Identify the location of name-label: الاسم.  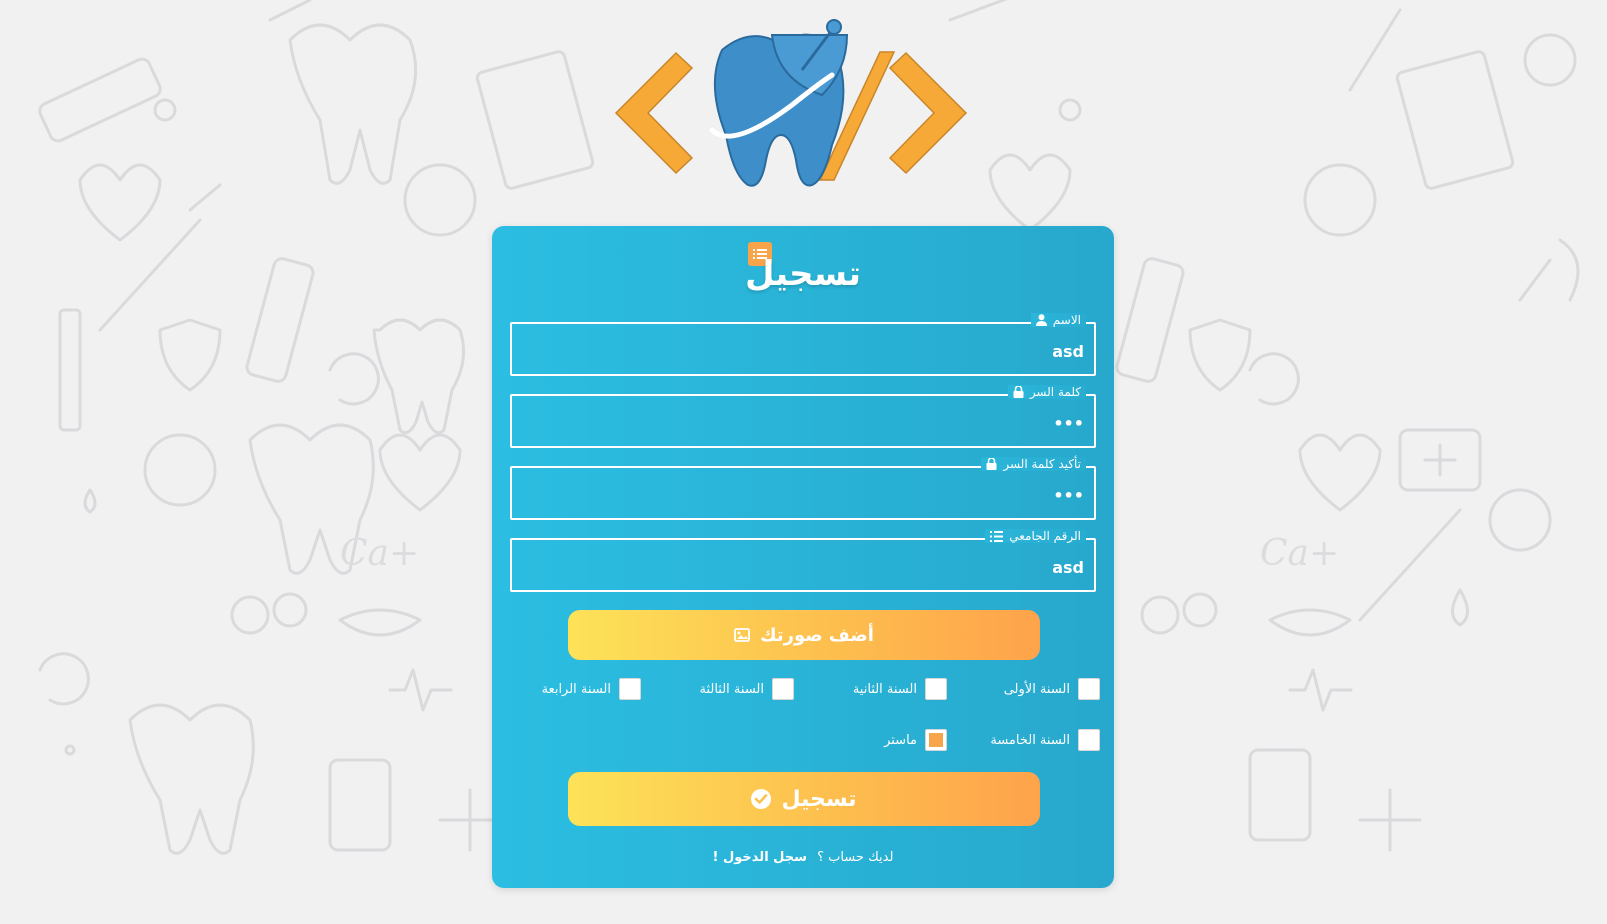
(1066, 320).